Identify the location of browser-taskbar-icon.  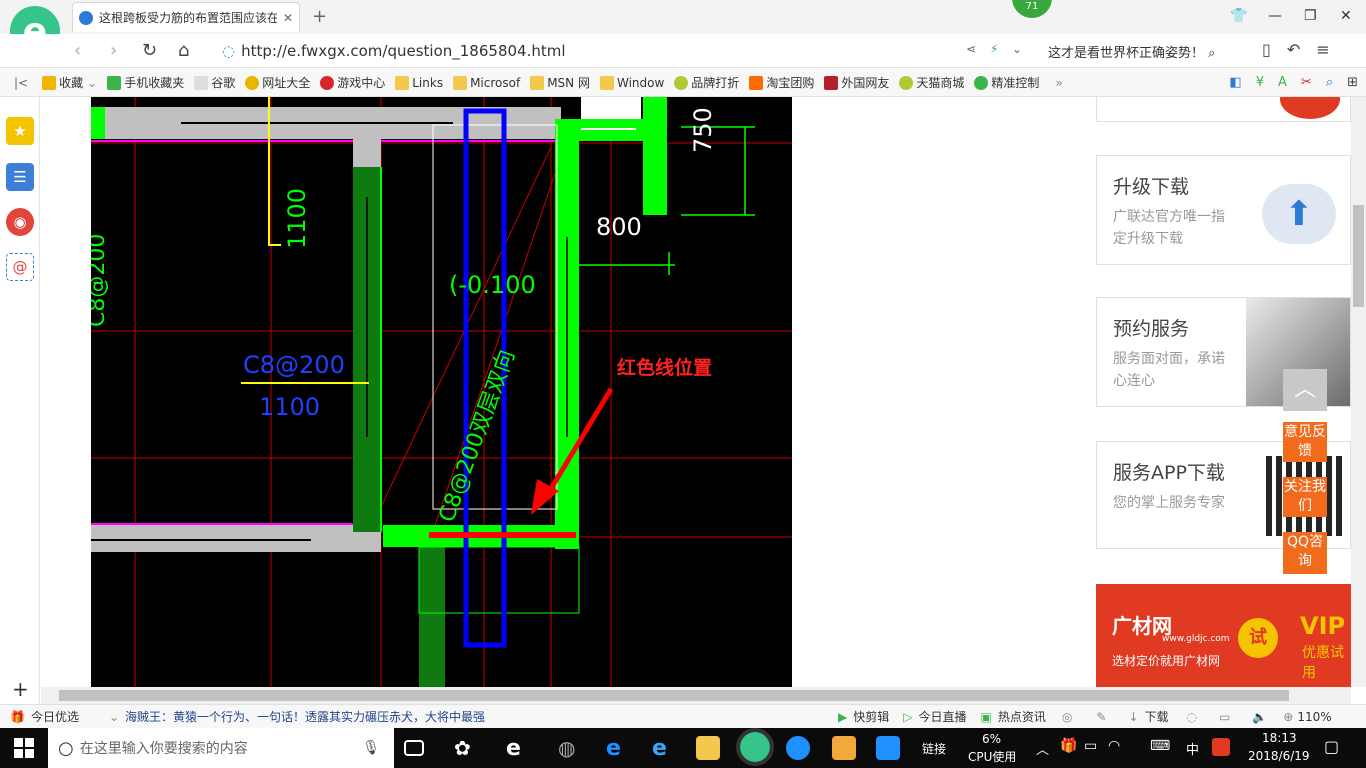
(755, 747).